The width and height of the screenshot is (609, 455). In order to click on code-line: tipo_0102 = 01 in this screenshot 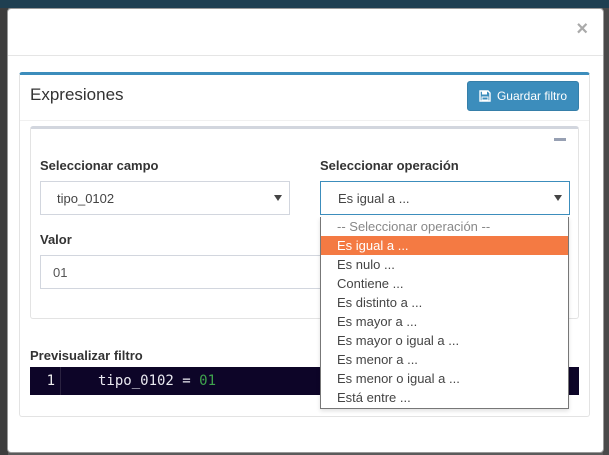, I will do `click(138, 381)`.